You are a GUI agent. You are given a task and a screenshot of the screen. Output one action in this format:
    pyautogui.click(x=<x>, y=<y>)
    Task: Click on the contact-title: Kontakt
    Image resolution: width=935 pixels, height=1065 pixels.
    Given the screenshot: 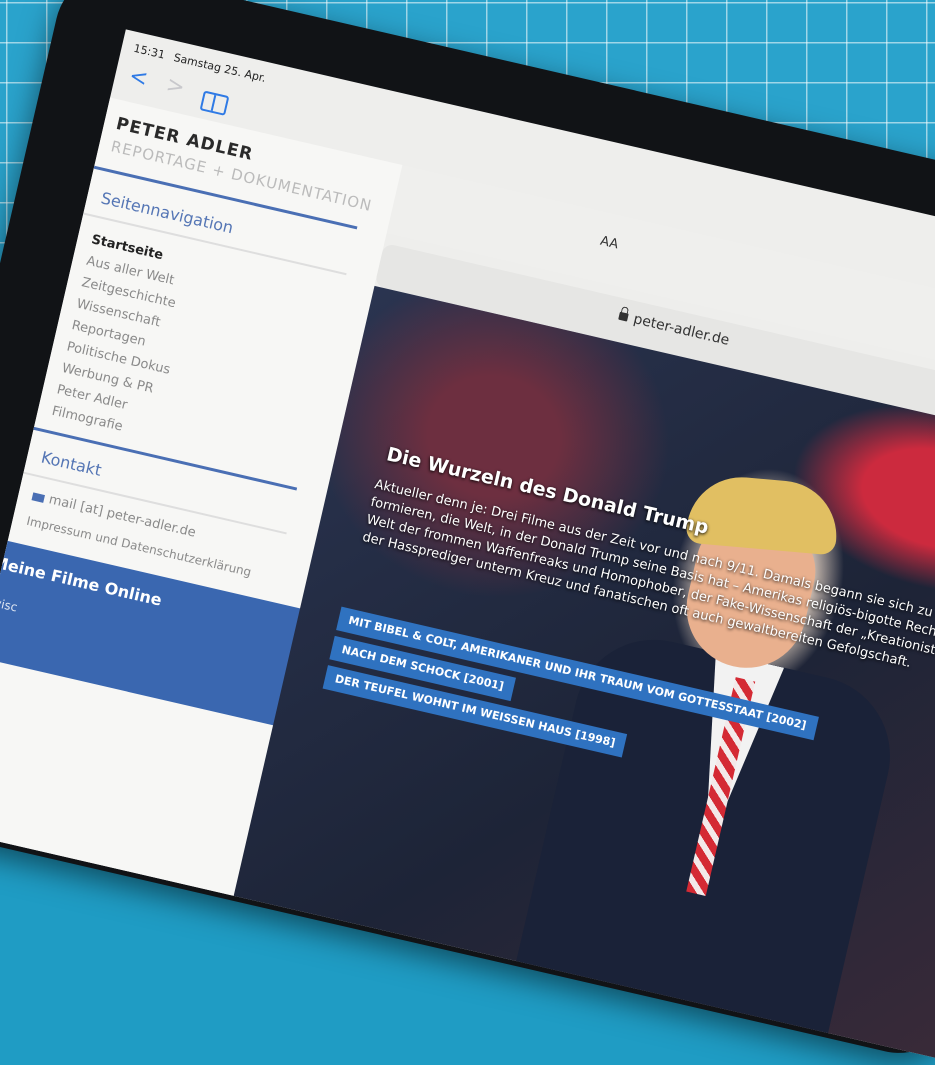 What is the action you would take?
    pyautogui.click(x=71, y=463)
    